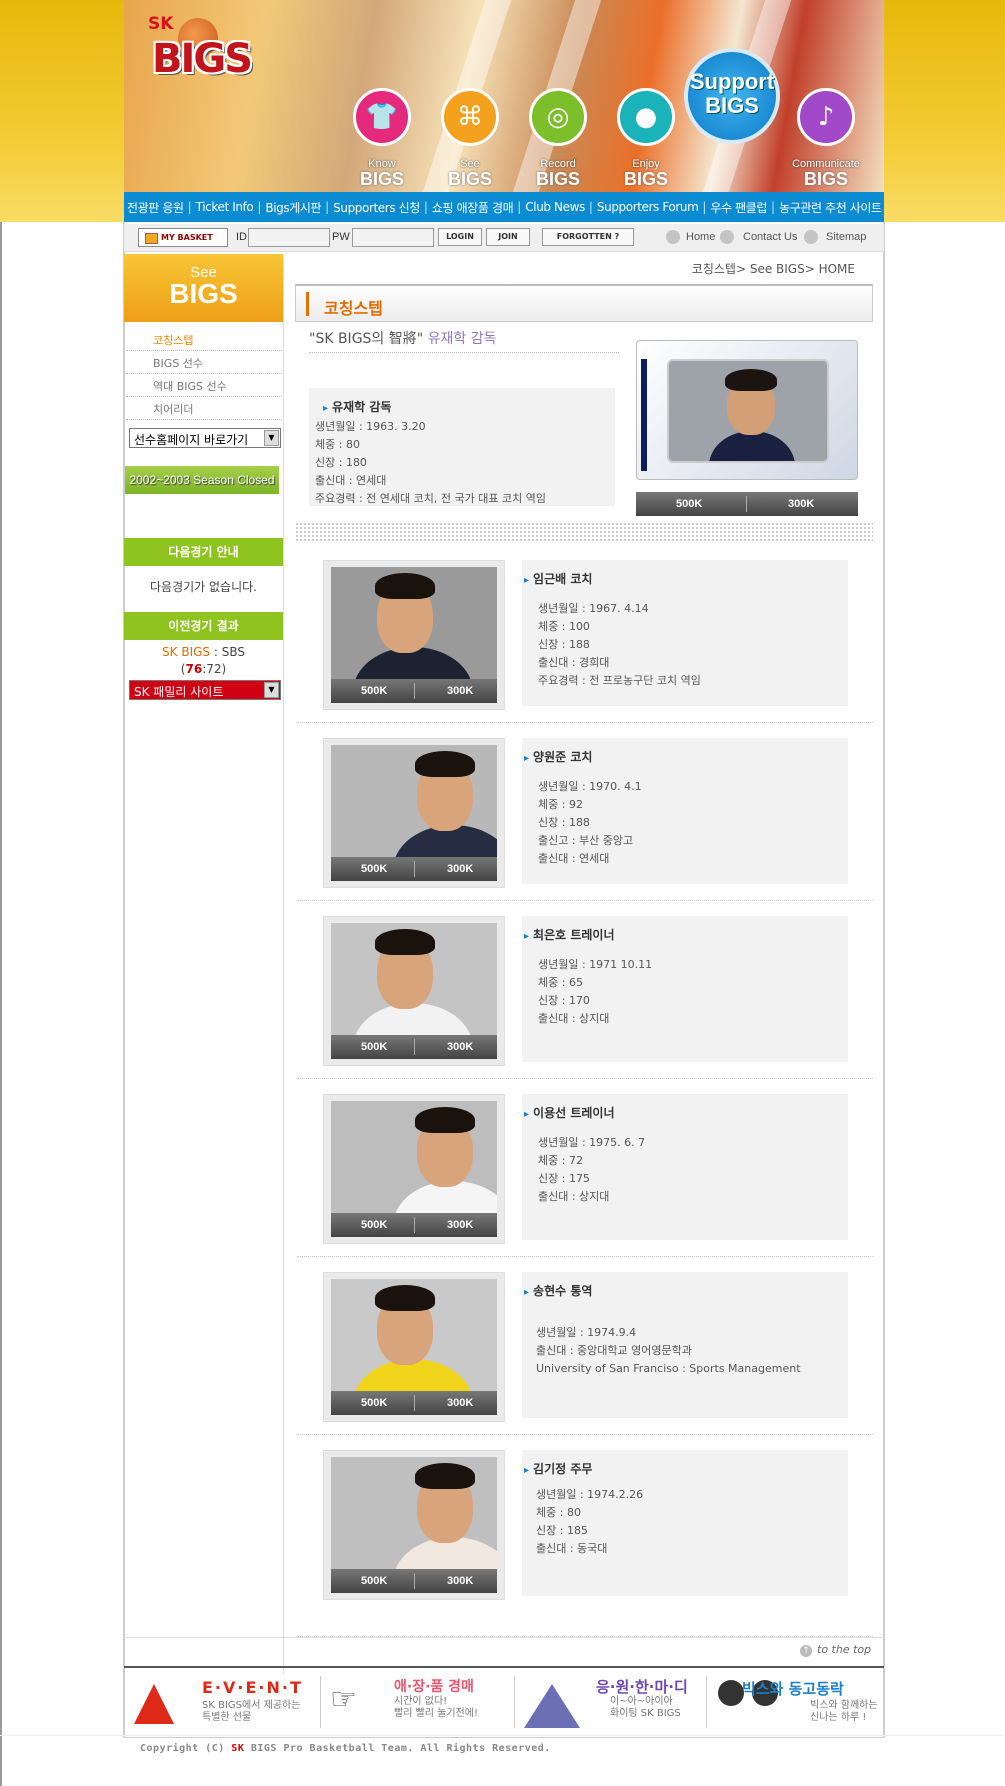 This screenshot has width=1005, height=1786. Describe the element at coordinates (641, 1701) in the screenshot. I see `cheer-line1: 이~아~아이아` at that location.